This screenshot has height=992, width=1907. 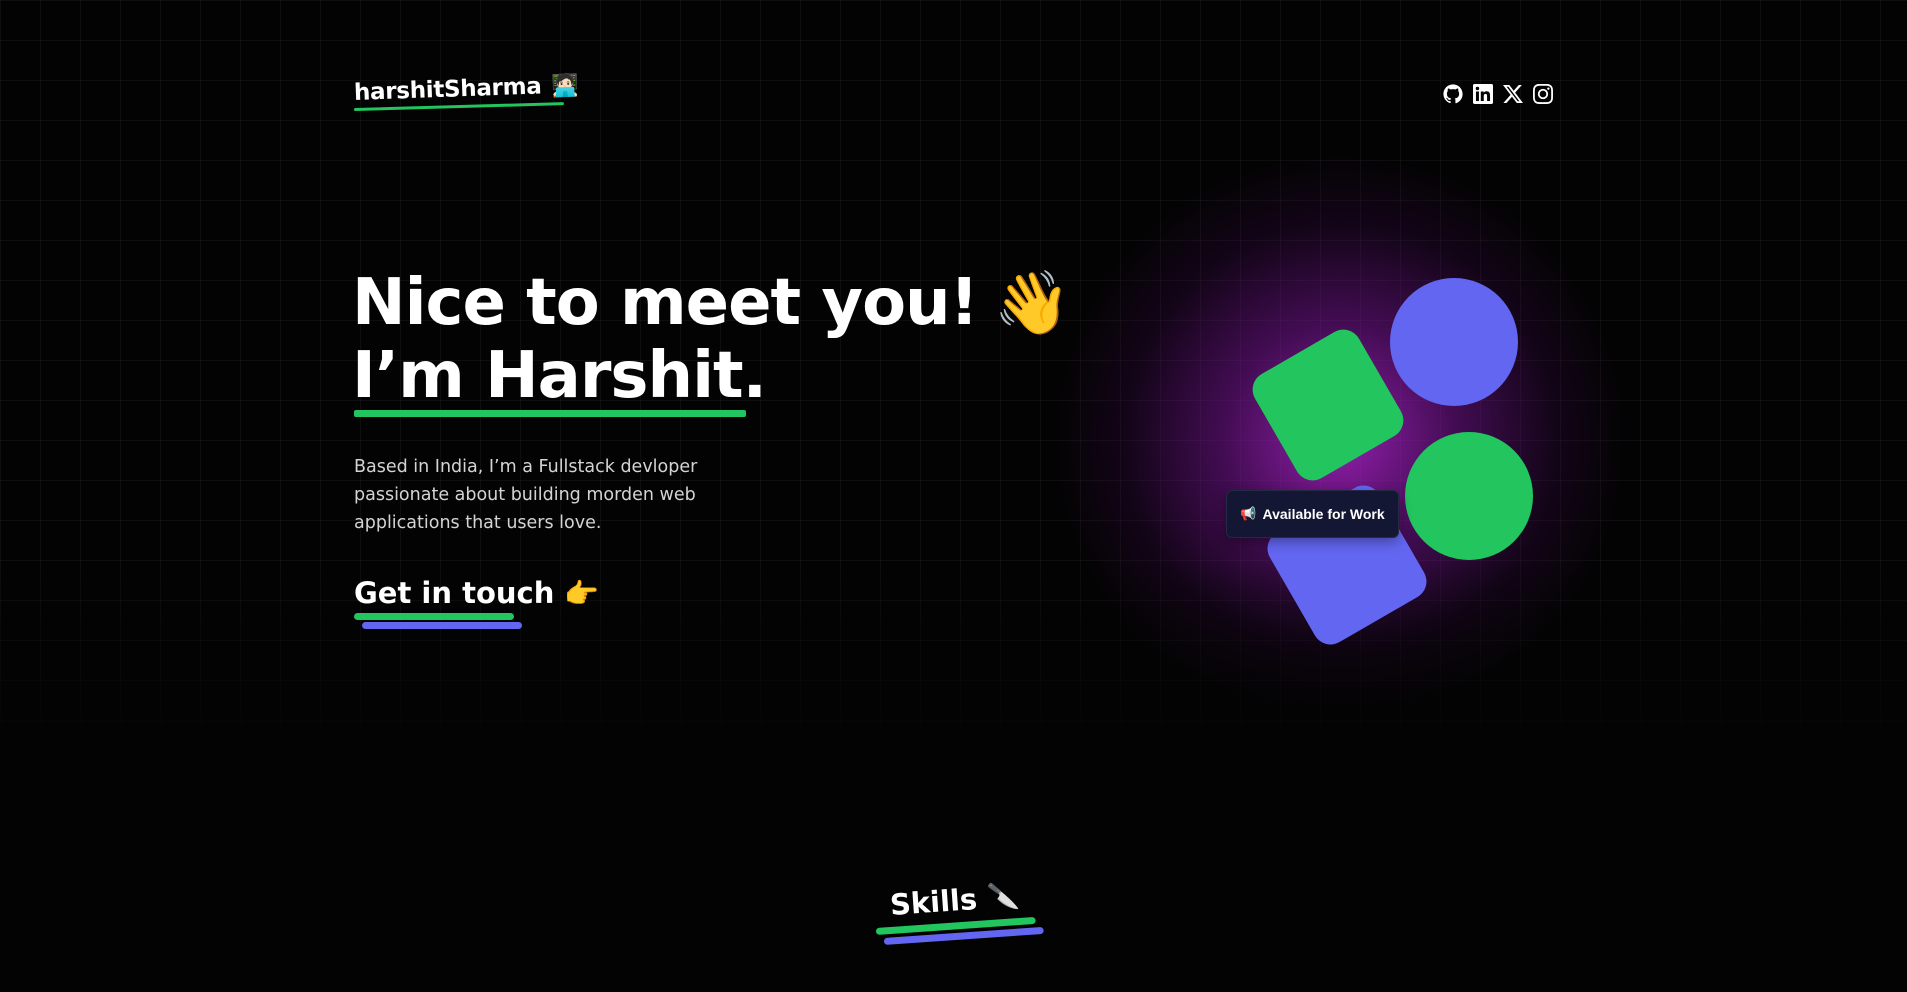 I want to click on x-link, so click(x=1513, y=94).